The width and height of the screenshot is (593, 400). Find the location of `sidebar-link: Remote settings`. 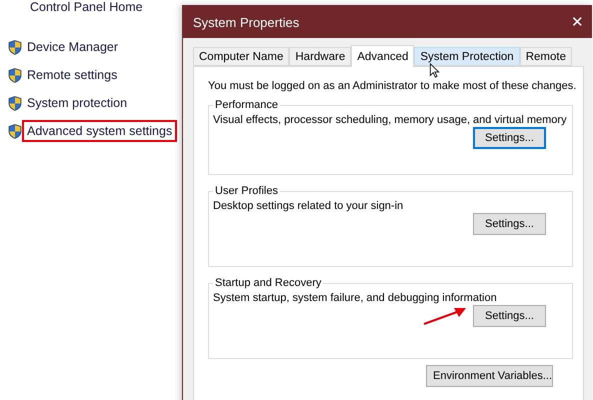

sidebar-link: Remote settings is located at coordinates (72, 75).